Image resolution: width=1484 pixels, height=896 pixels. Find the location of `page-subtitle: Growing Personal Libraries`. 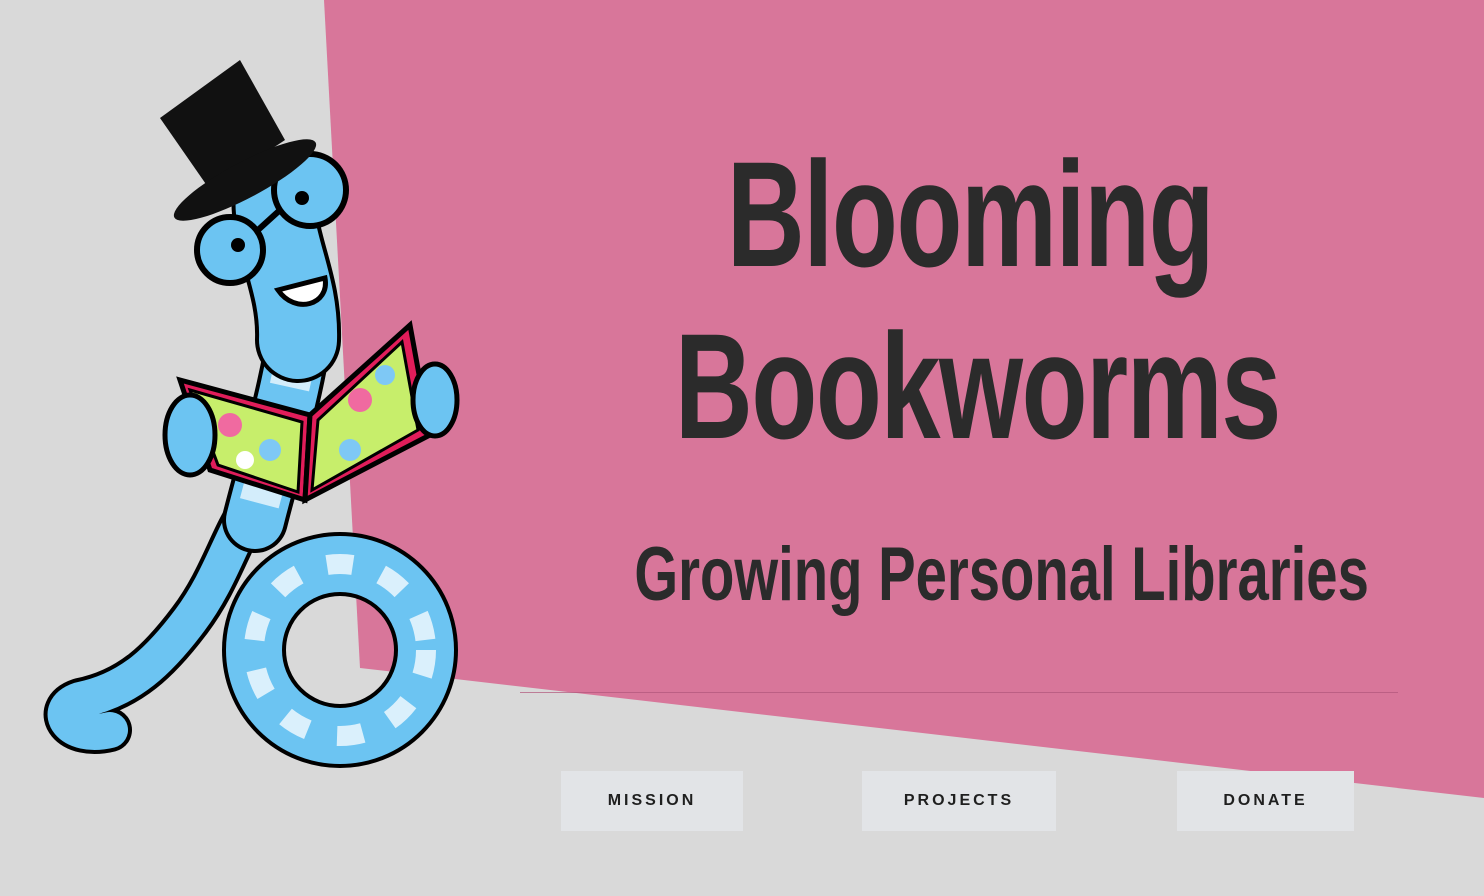

page-subtitle: Growing Personal Libraries is located at coordinates (1001, 574).